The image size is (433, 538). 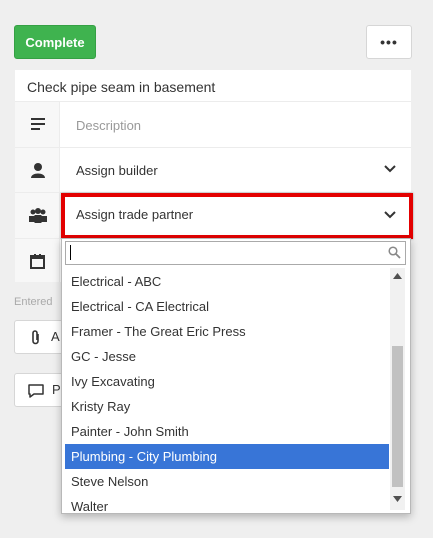 What do you see at coordinates (37, 215) in the screenshot?
I see `group-icon` at bounding box center [37, 215].